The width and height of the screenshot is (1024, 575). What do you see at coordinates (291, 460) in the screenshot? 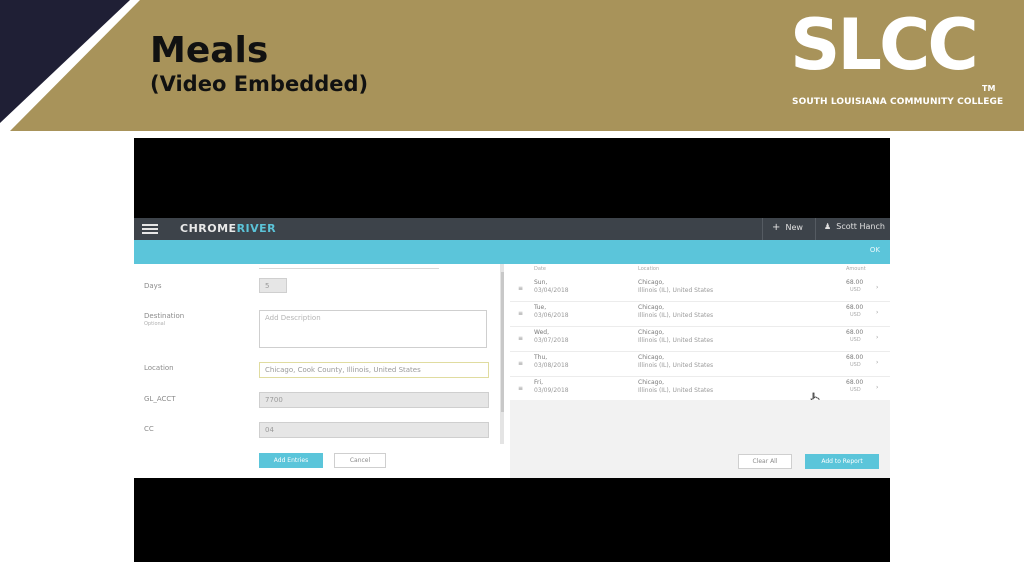
I see `add-entries-button: Add Entries` at bounding box center [291, 460].